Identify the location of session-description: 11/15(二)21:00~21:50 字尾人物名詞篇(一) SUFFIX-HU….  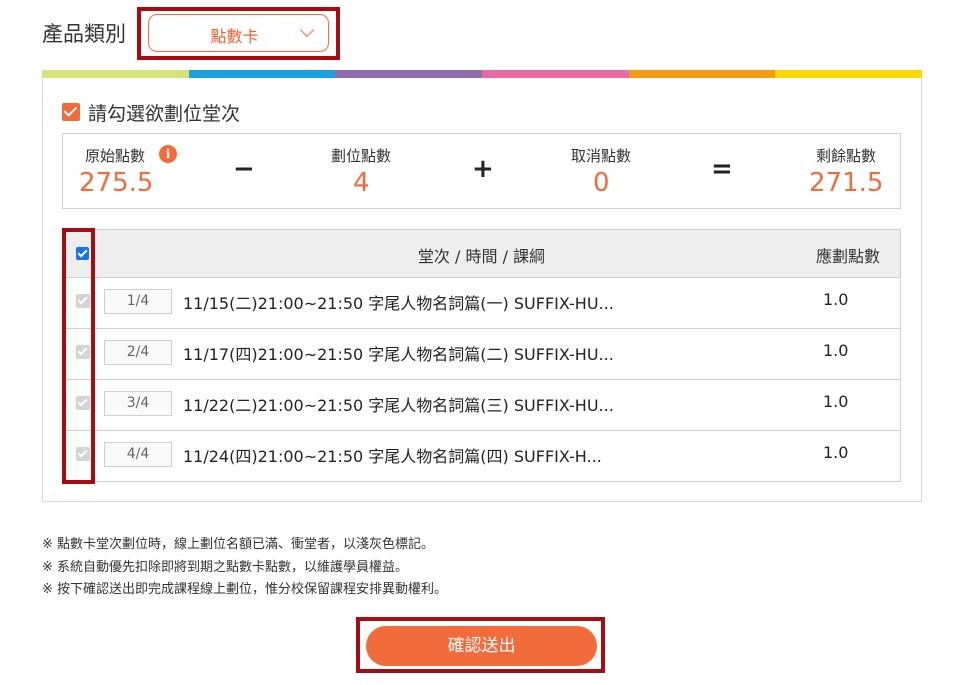
(398, 303).